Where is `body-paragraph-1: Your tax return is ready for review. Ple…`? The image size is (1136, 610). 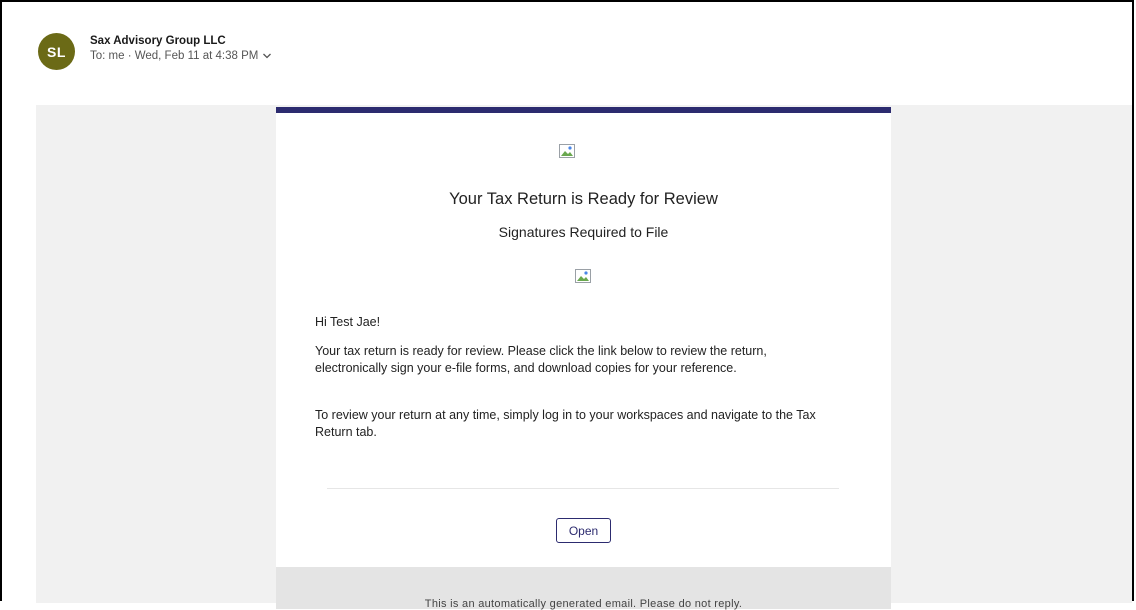
body-paragraph-1: Your tax return is ready for review. Ple… is located at coordinates (541, 359).